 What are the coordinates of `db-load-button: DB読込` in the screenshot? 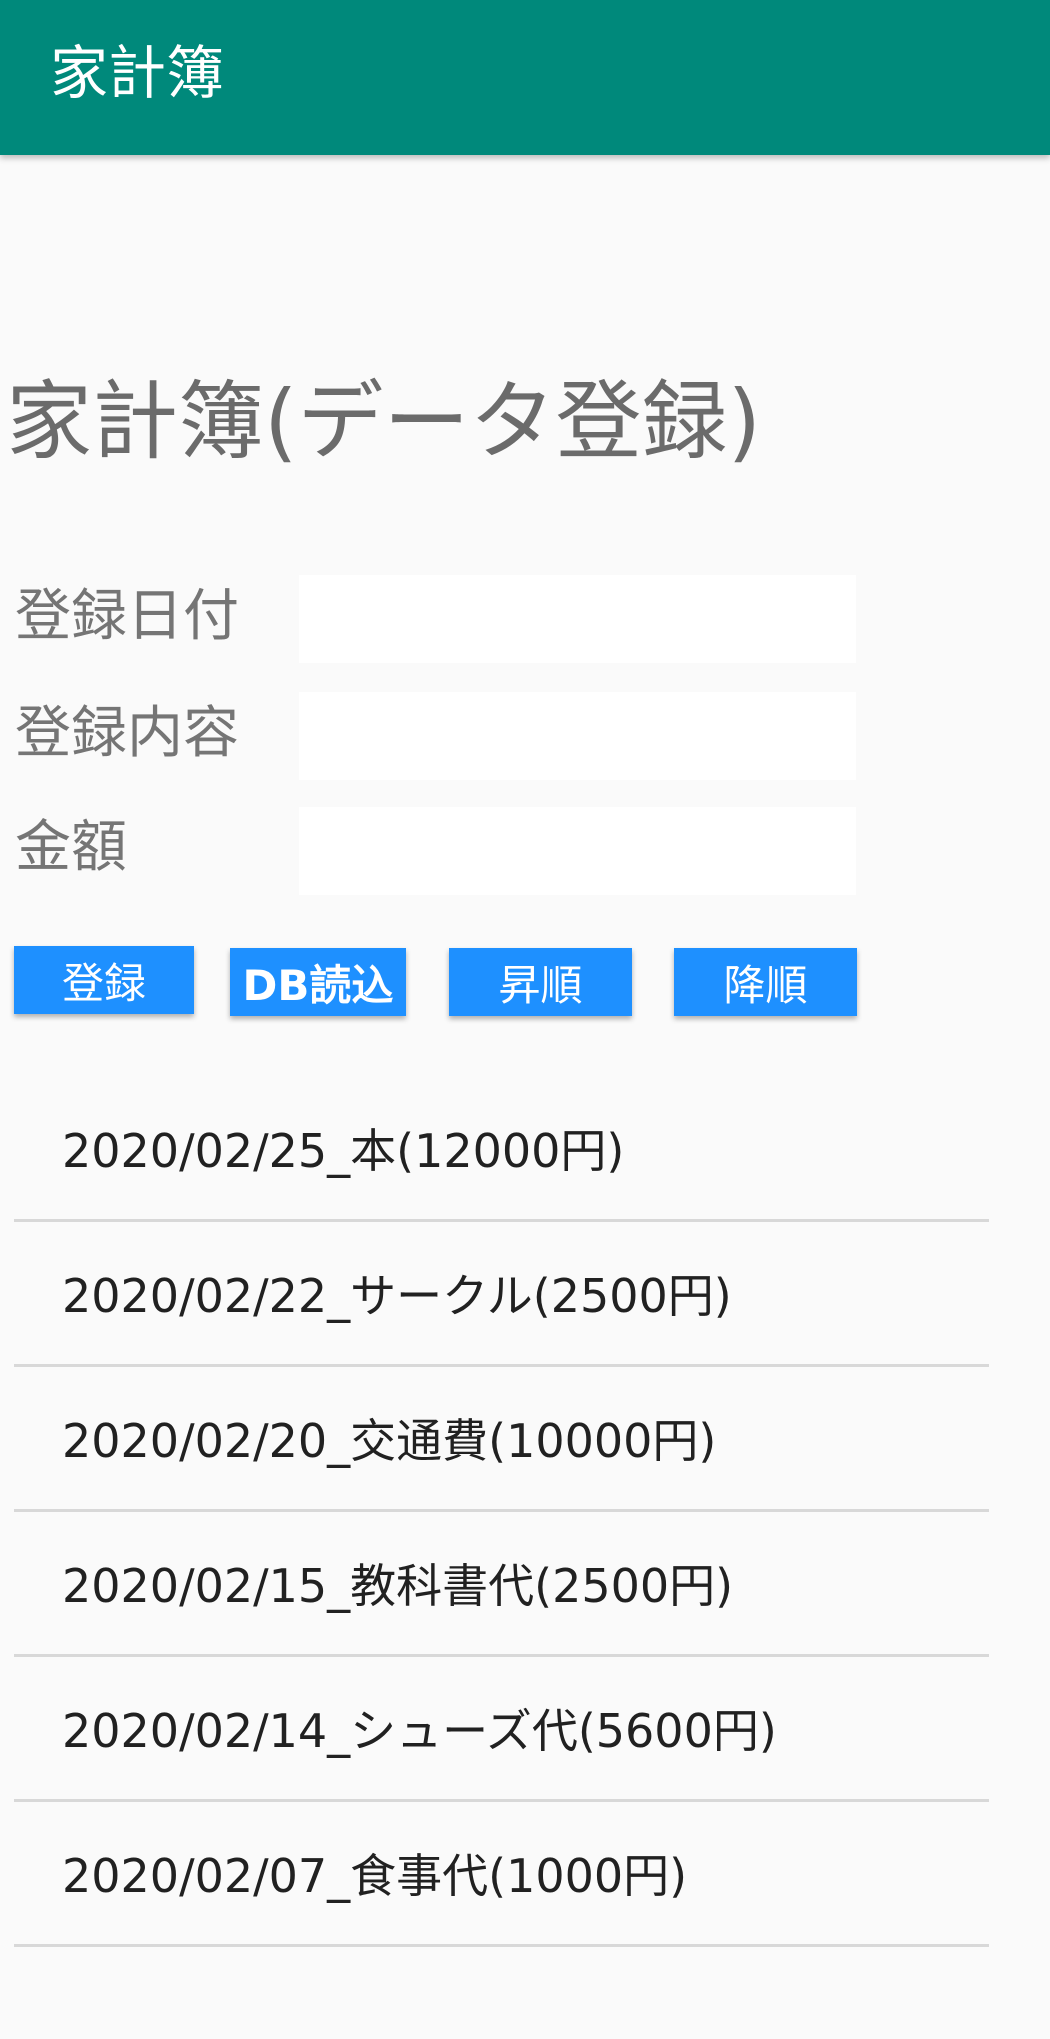 It's located at (318, 982).